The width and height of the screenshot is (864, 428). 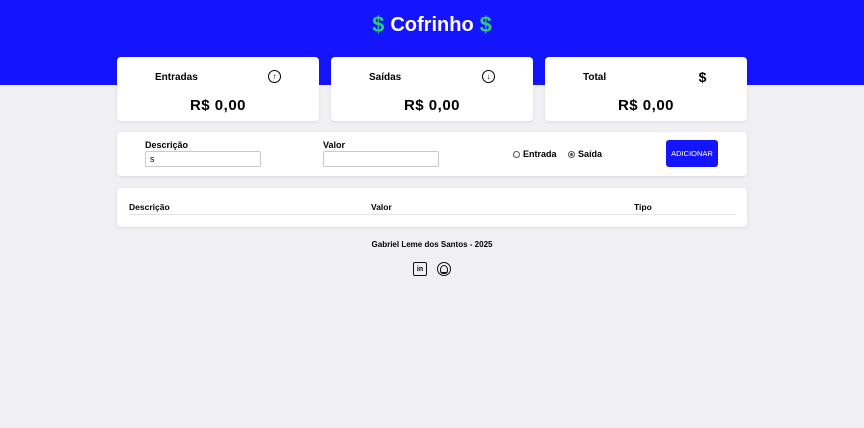 I want to click on arrow-up-circle-icon: ↑, so click(x=274, y=76).